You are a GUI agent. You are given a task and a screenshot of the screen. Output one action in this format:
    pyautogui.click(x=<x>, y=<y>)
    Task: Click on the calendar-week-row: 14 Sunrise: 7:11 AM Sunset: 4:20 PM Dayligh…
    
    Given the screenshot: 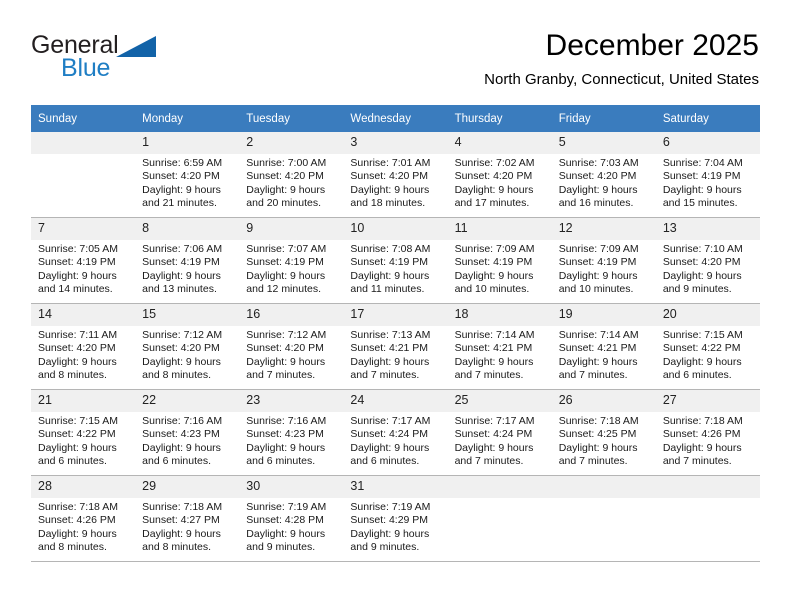 What is the action you would take?
    pyautogui.click(x=395, y=346)
    